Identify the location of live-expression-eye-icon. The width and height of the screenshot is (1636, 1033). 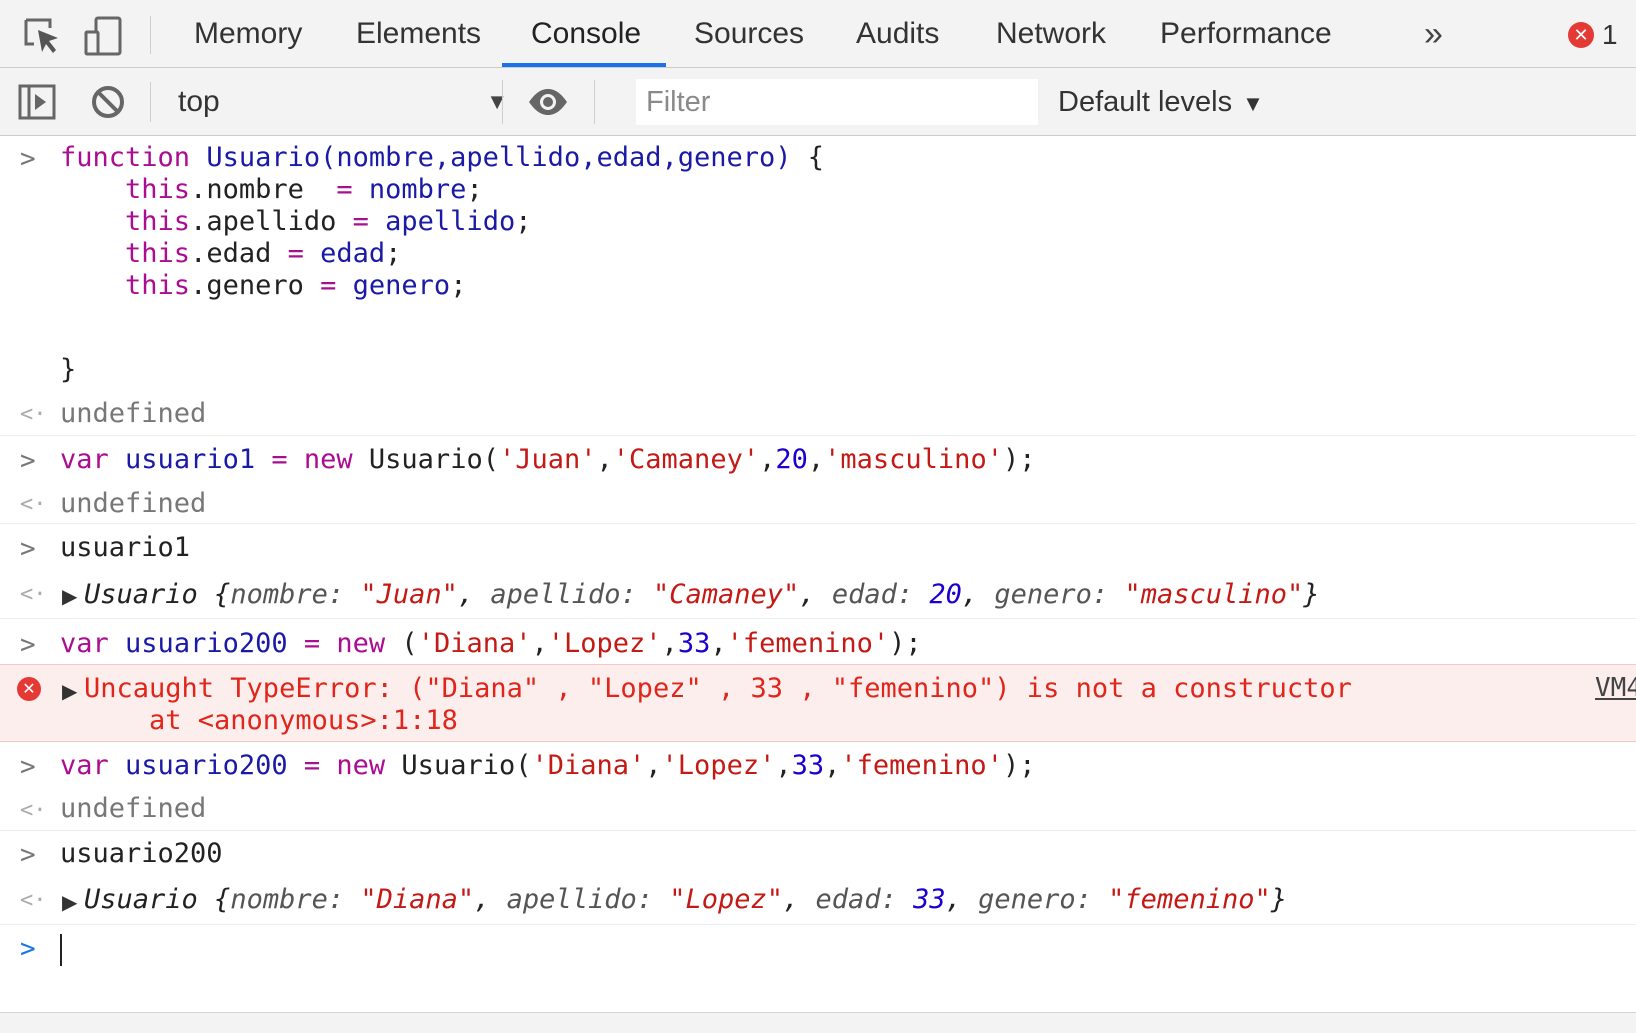
(548, 102).